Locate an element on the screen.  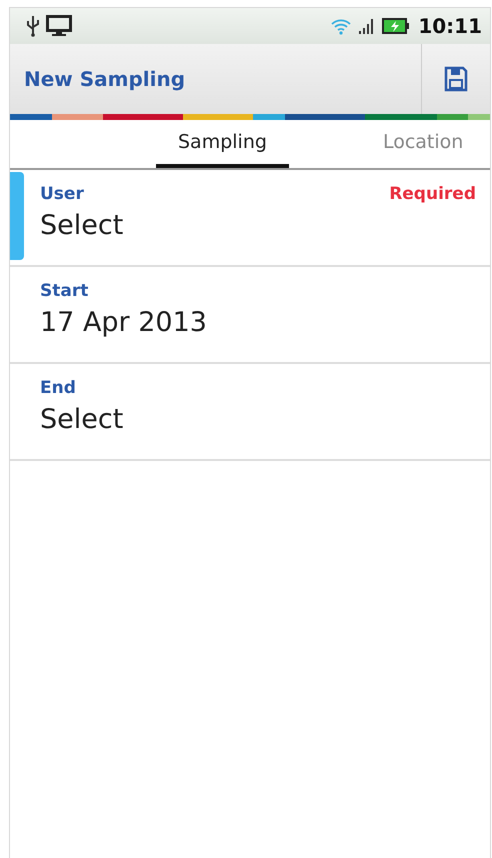
save-icon is located at coordinates (456, 79).